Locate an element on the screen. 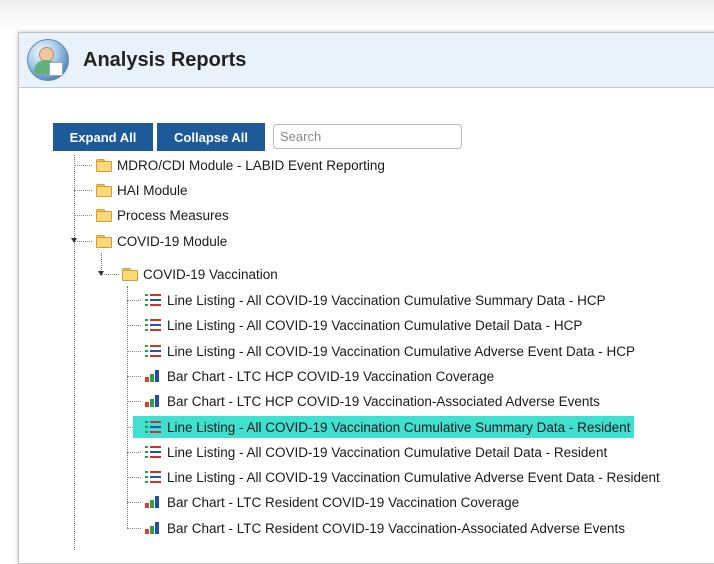  tree-item-hai-module: HAI Module is located at coordinates (142, 190).